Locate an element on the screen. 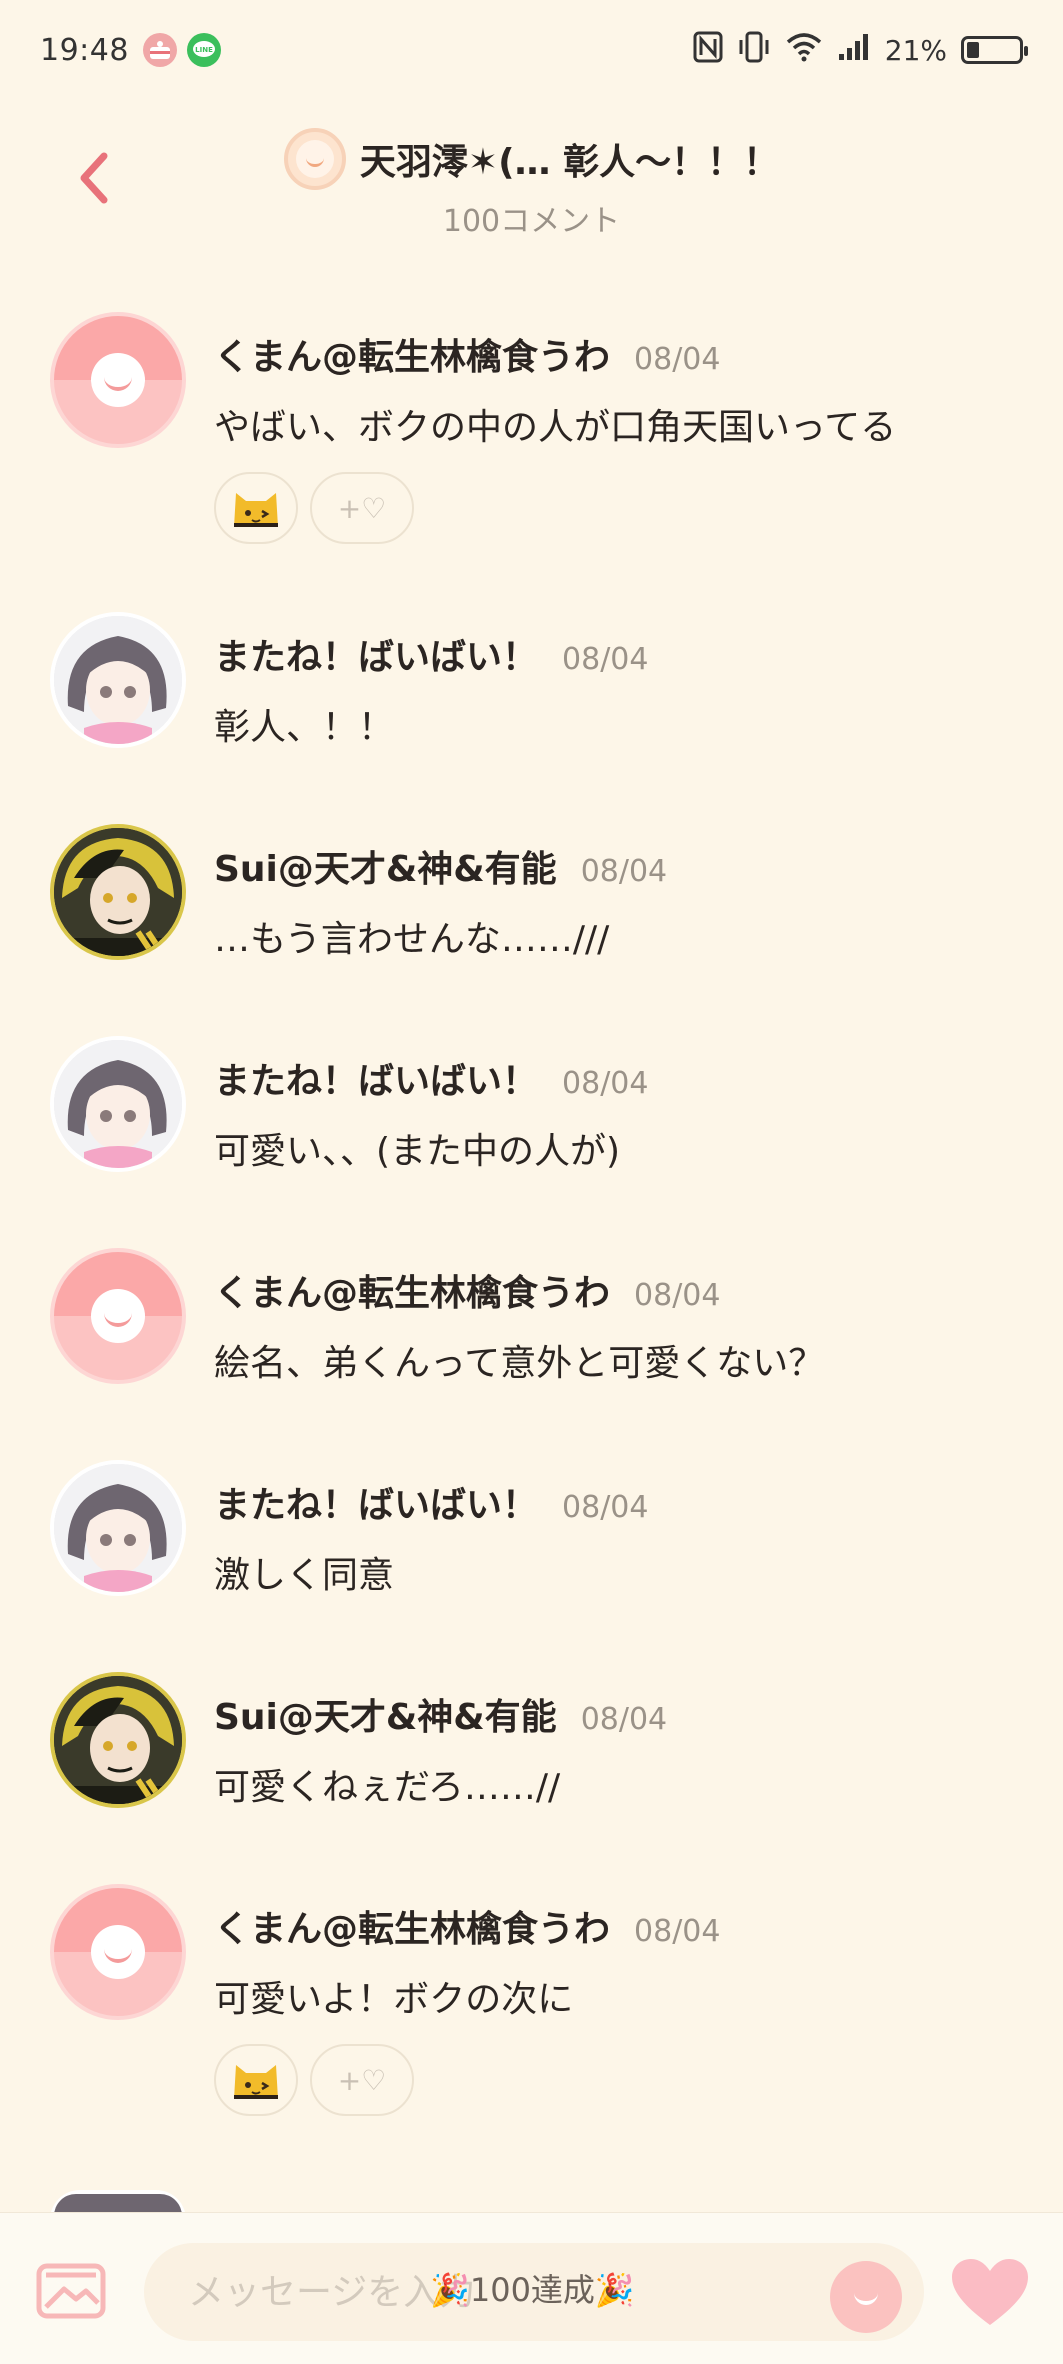 The height and width of the screenshot is (2364, 1063). thread-header: 天羽澪✶(… 彰人〜！！！ 100コメント is located at coordinates (531, 175).